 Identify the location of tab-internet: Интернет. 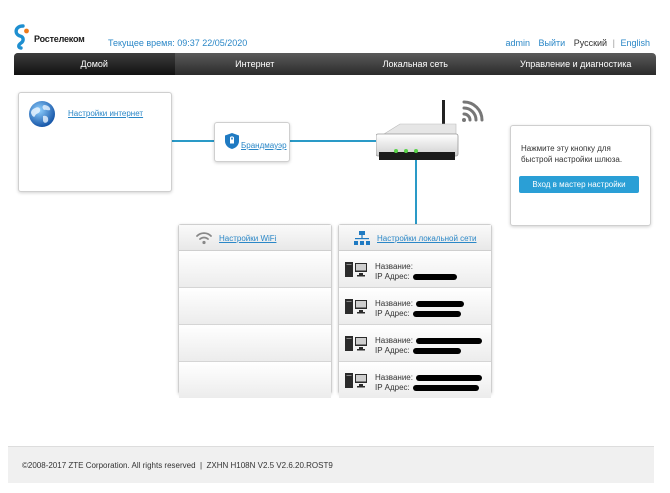
(255, 64).